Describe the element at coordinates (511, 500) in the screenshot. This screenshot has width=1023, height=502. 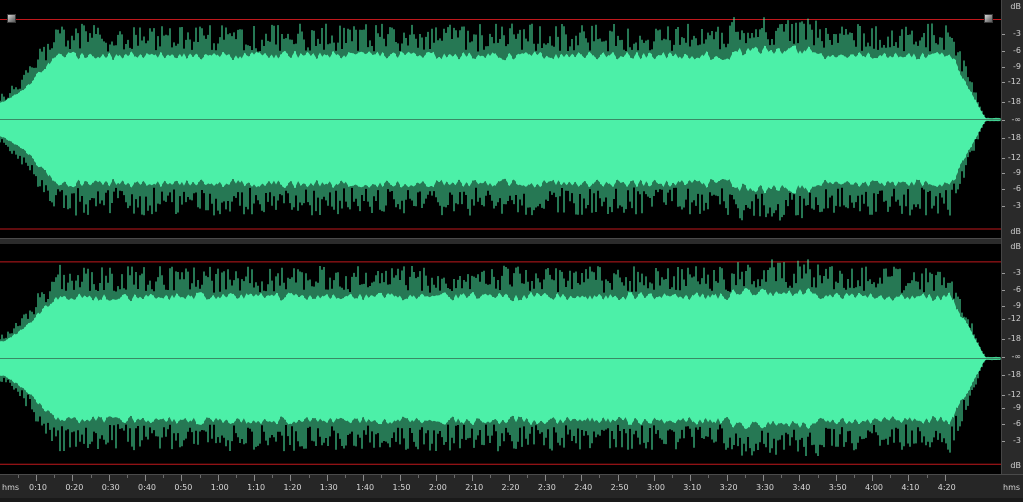
I see `horizontal-scrollbar` at that location.